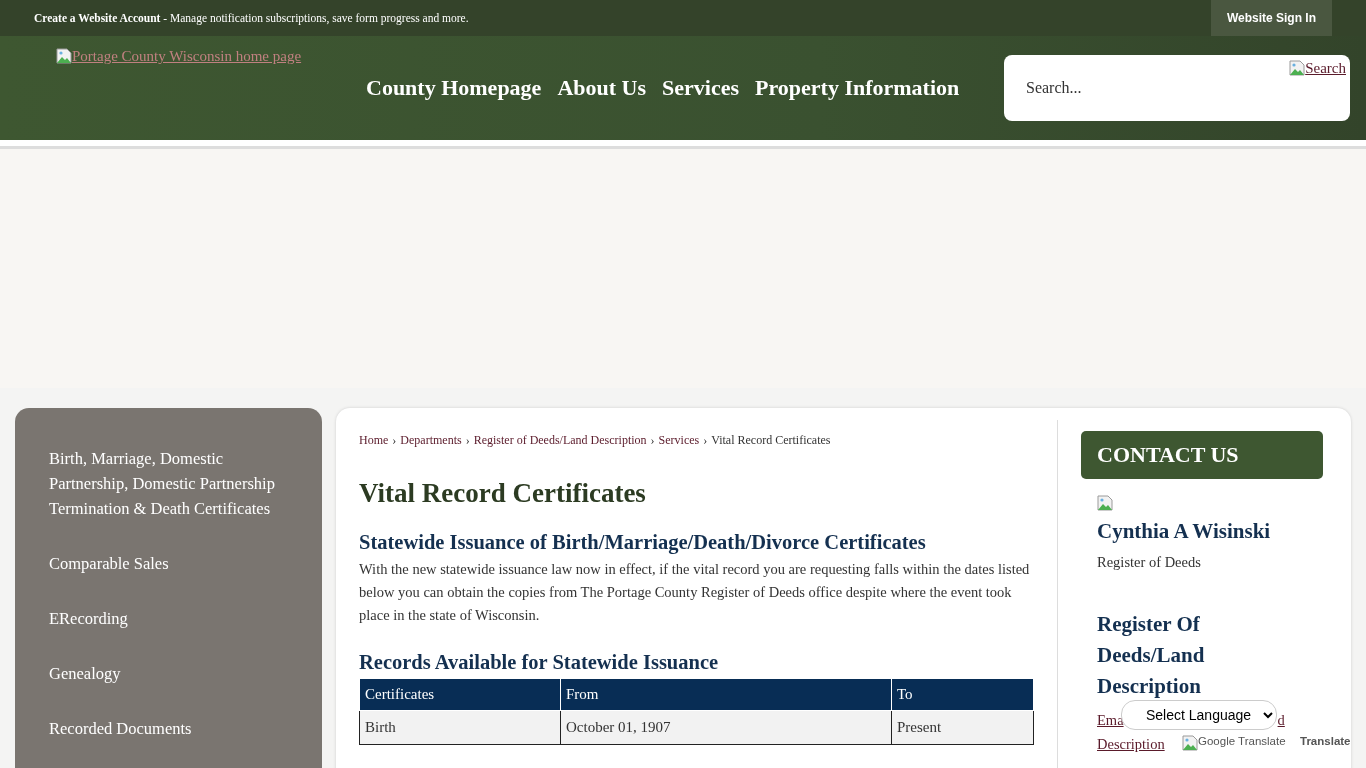 This screenshot has width=1366, height=768. Describe the element at coordinates (643, 542) in the screenshot. I see `section-heading: Statewide Issuance of Birth/Marriage/Death/Divorce Certificates` at that location.